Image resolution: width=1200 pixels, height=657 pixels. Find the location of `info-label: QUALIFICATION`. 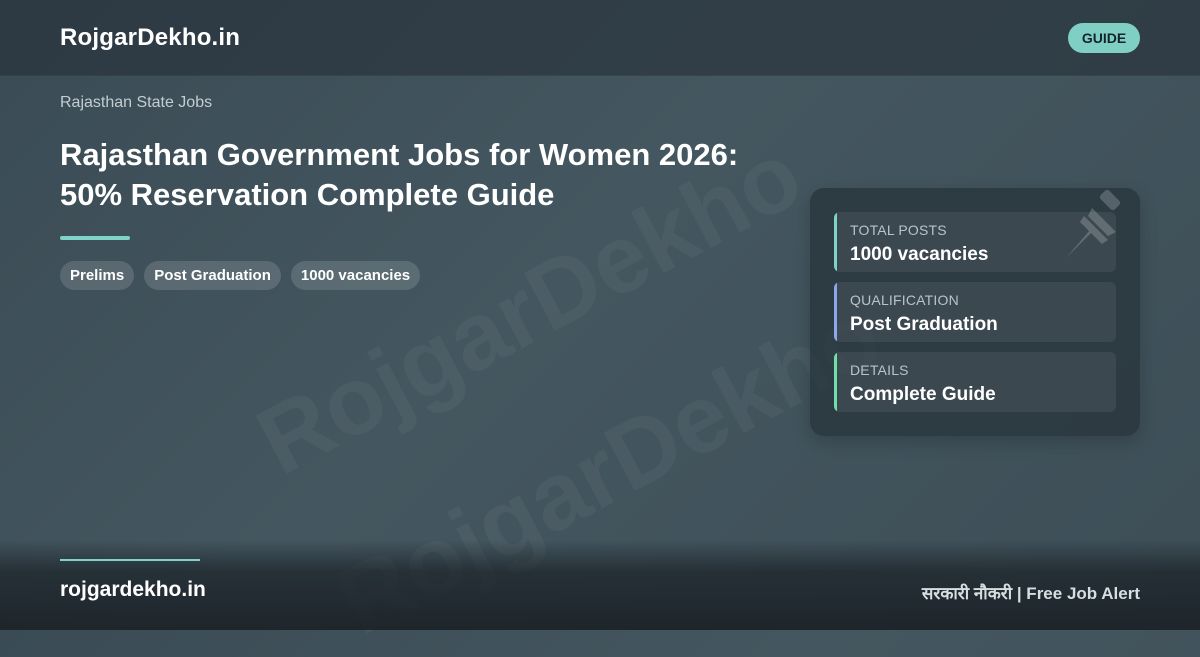

info-label: QUALIFICATION is located at coordinates (904, 300).